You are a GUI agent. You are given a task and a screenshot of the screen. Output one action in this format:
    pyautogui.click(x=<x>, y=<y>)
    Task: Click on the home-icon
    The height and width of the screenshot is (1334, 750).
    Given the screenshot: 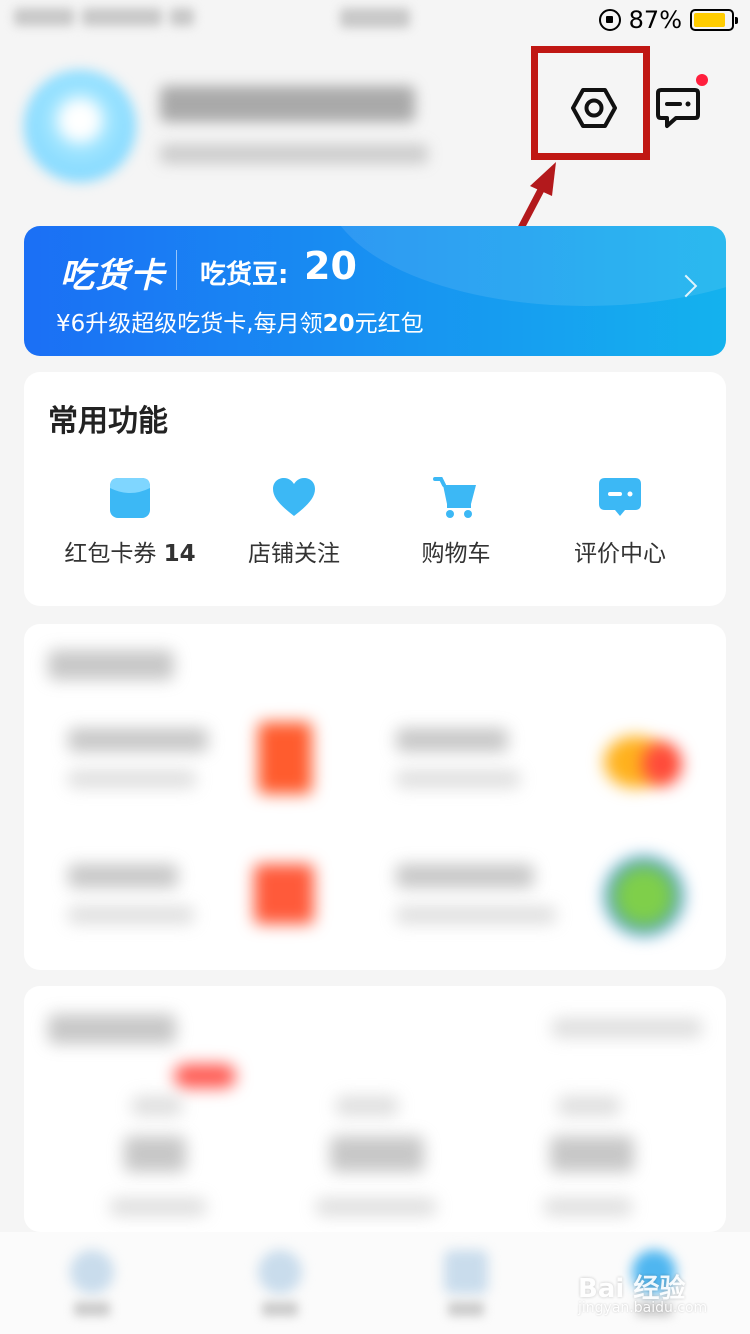 What is the action you would take?
    pyautogui.click(x=92, y=1272)
    